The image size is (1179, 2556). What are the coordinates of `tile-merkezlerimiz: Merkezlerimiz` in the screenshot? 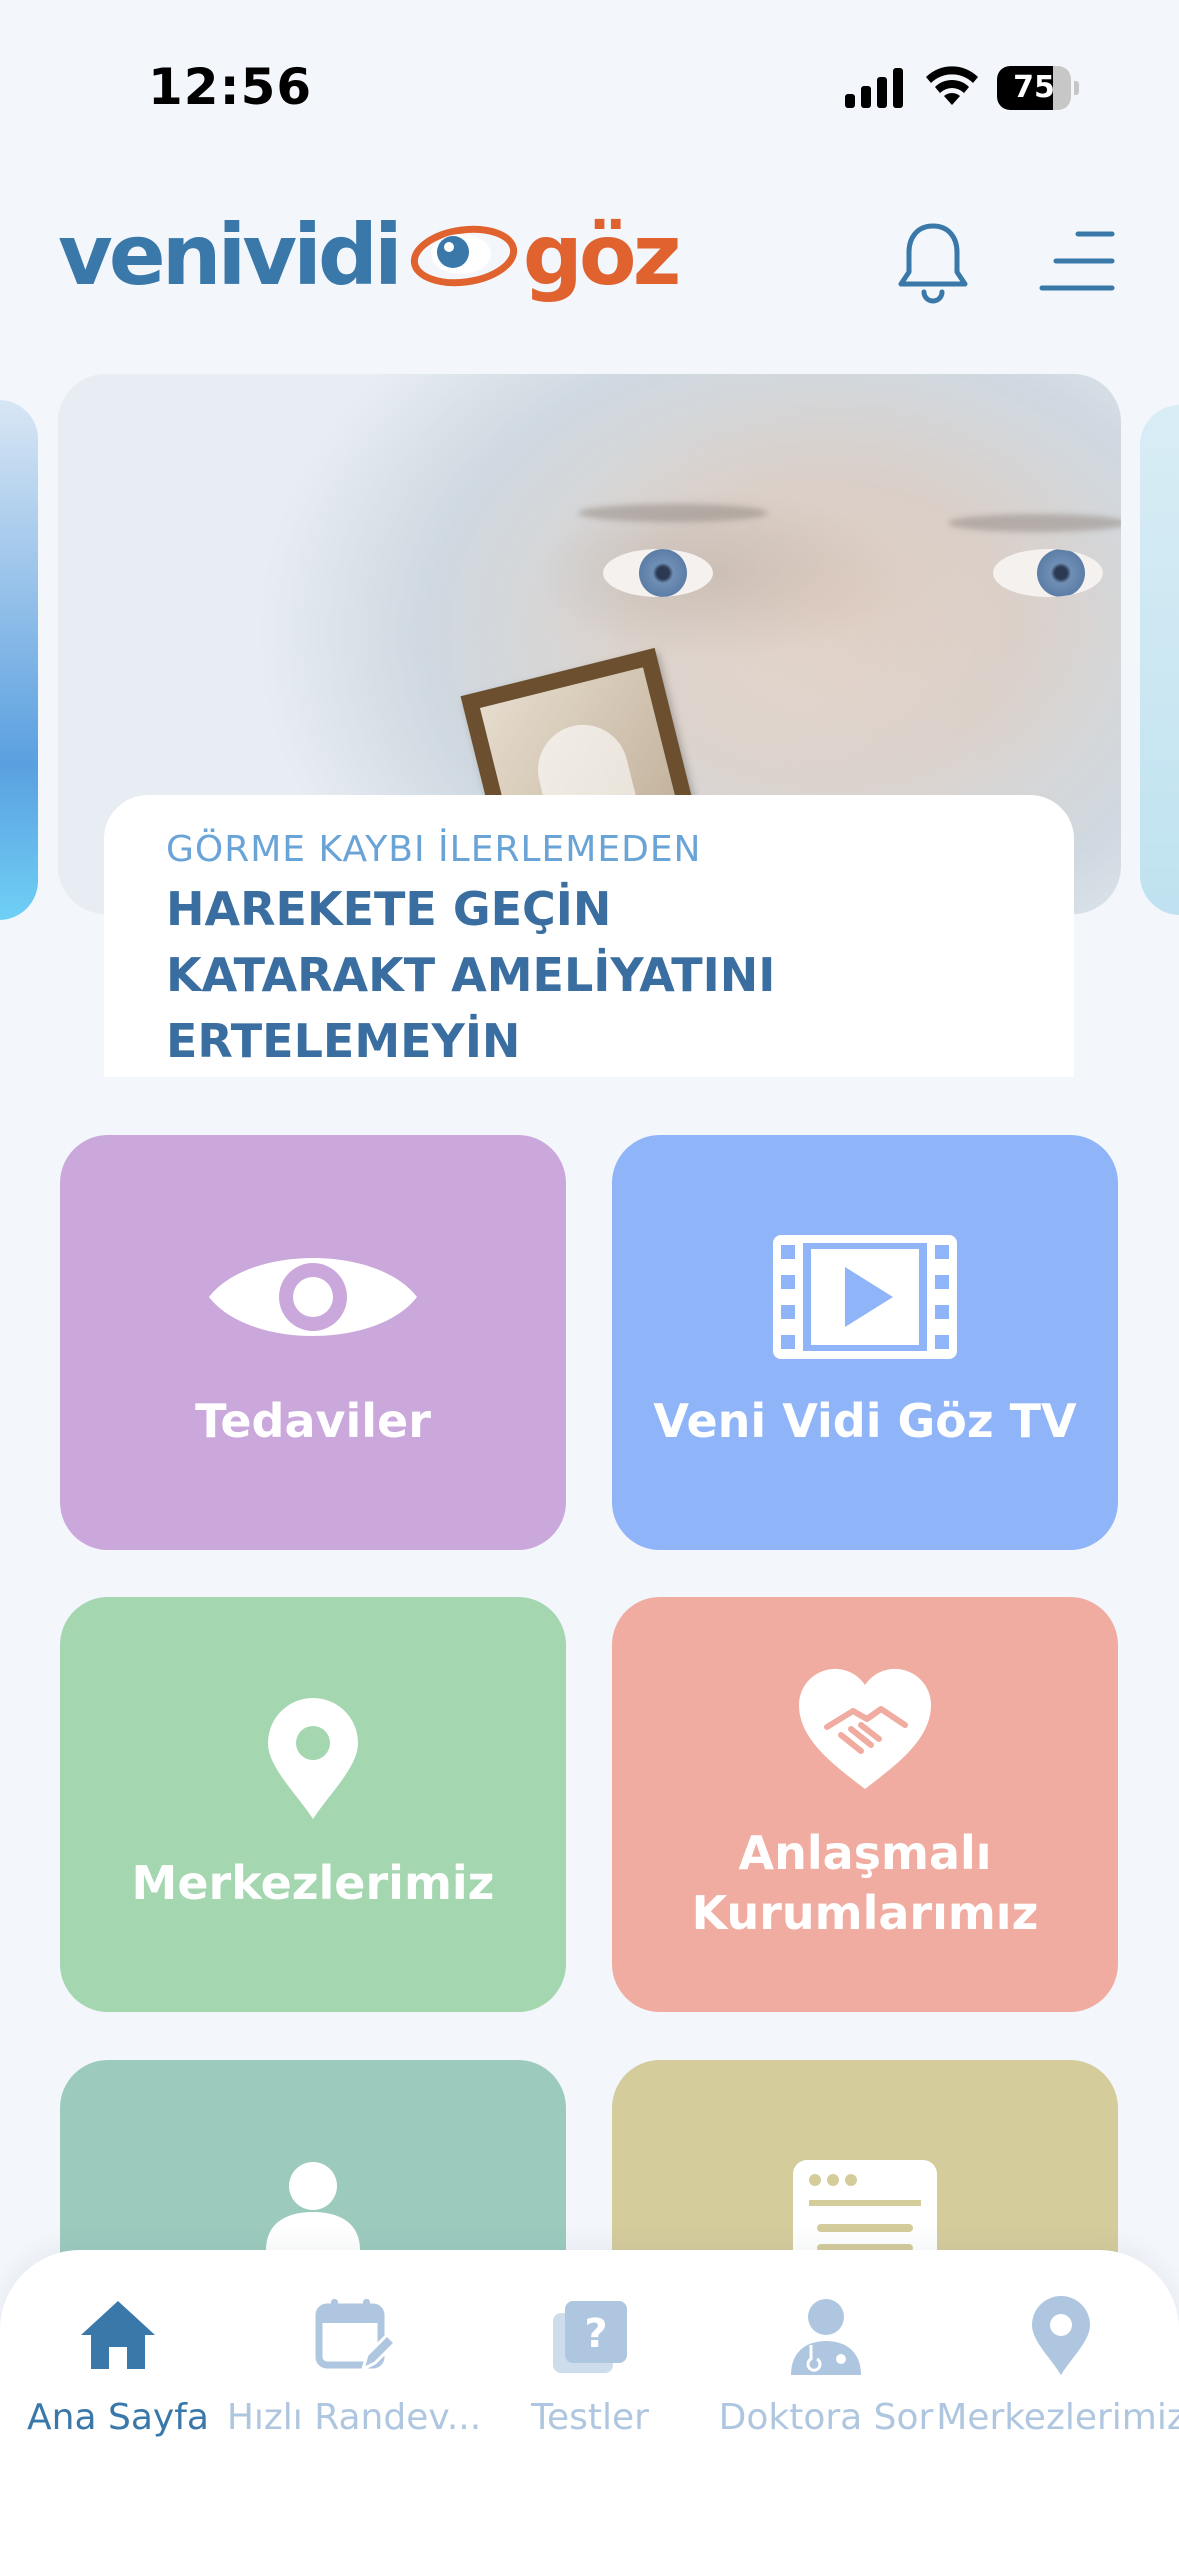 It's located at (313, 1804).